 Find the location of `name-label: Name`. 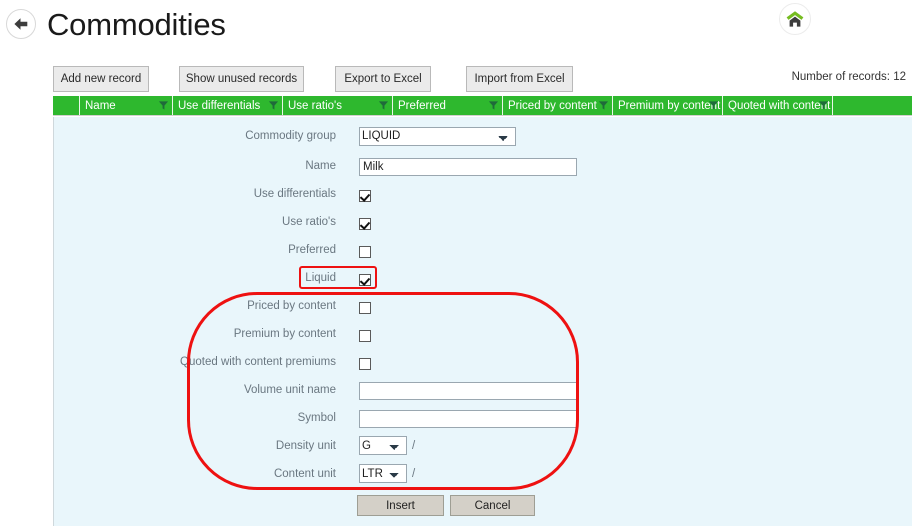

name-label: Name is located at coordinates (320, 166).